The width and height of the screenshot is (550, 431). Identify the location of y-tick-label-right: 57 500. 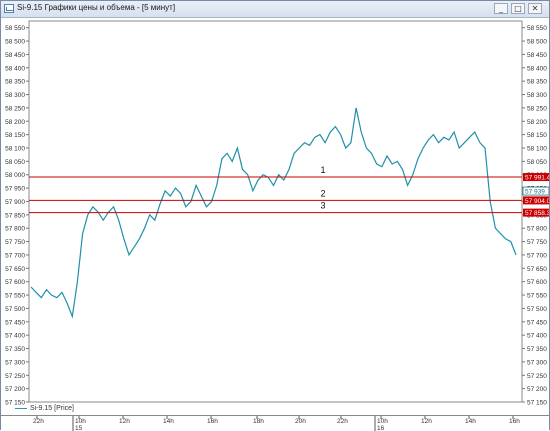
(537, 309).